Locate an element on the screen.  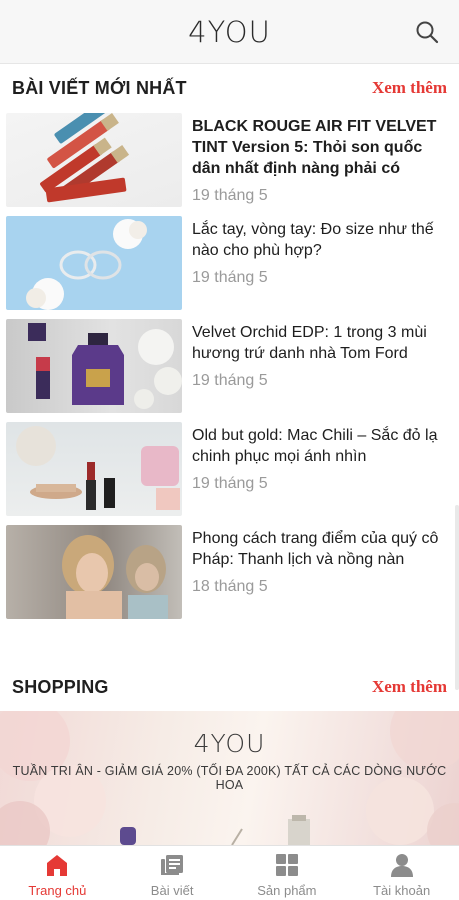
app-logo: 4YOU is located at coordinates (229, 31).